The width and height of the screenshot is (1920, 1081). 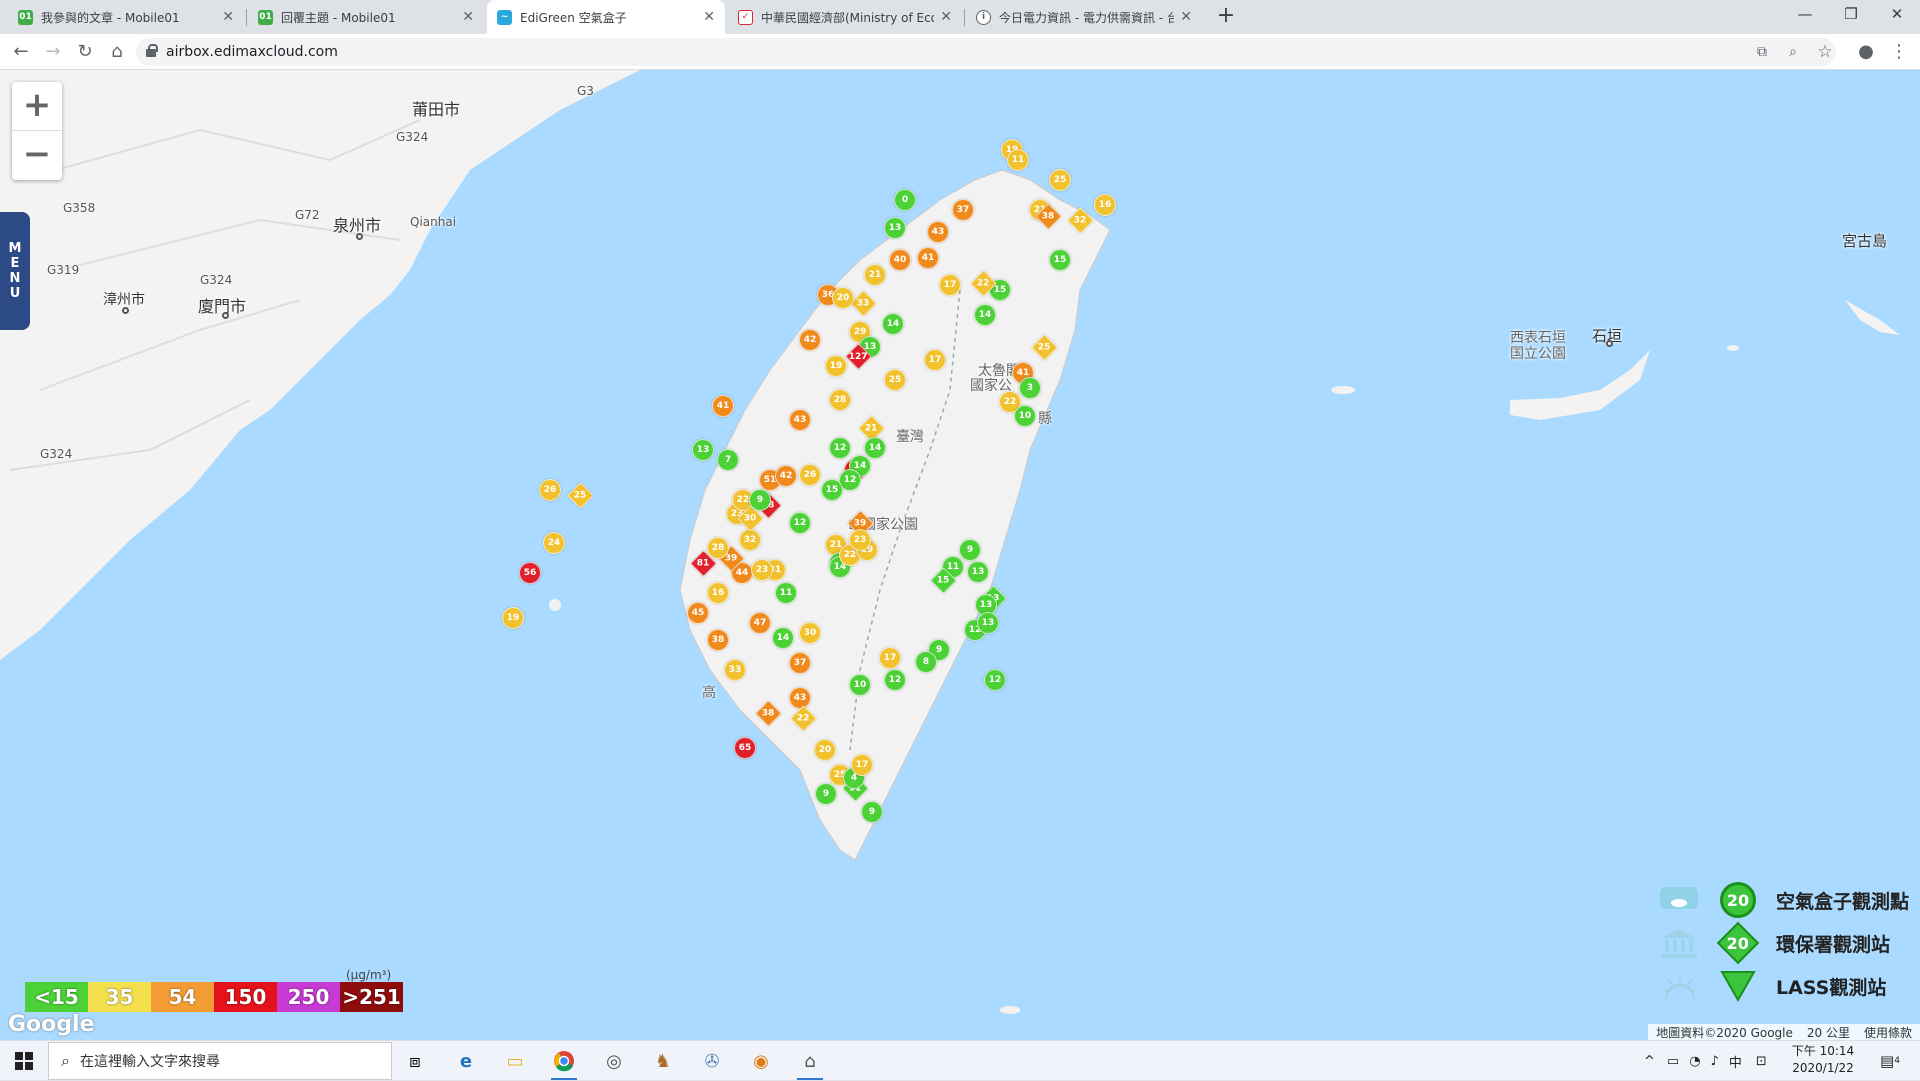 What do you see at coordinates (1762, 52) in the screenshot?
I see `translate-icon: ⧉` at bounding box center [1762, 52].